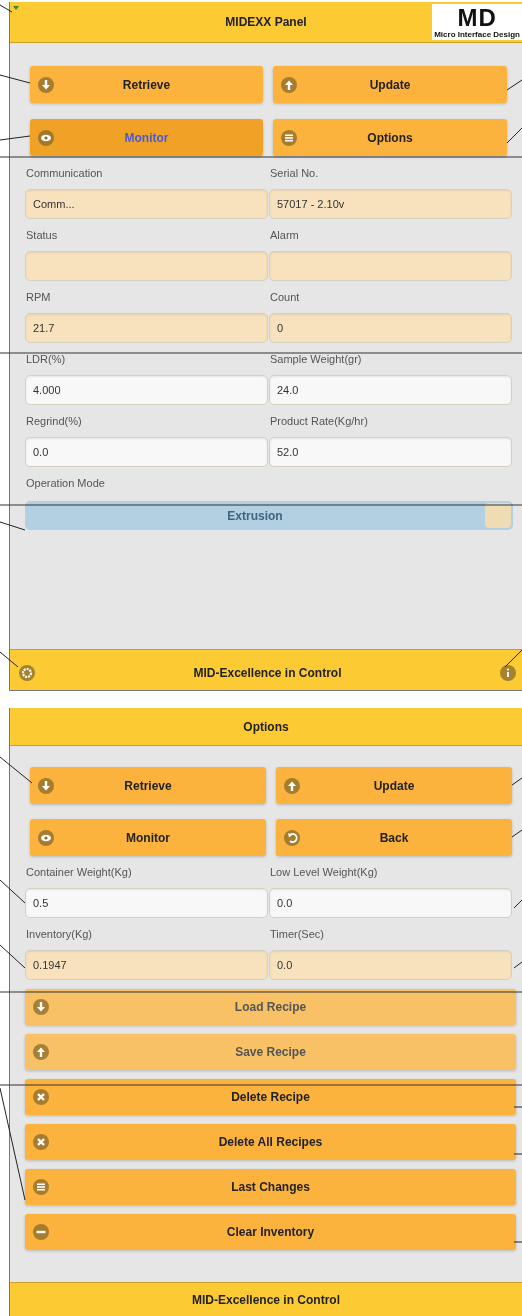  I want to click on toggle-switch: Extrusion, so click(269, 515).